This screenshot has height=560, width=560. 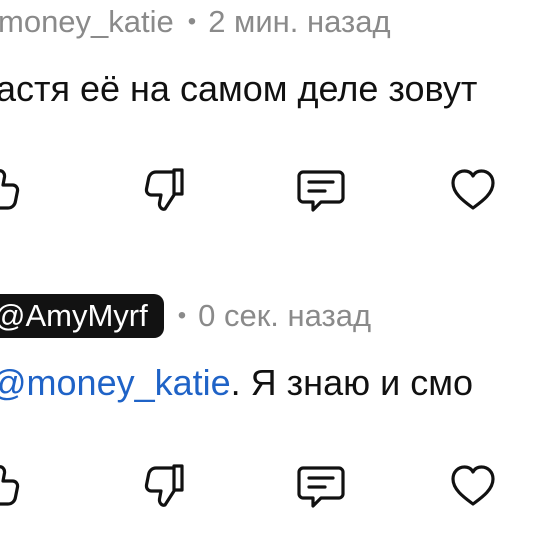 I want to click on comment-2-favorite-button, so click(x=473, y=486).